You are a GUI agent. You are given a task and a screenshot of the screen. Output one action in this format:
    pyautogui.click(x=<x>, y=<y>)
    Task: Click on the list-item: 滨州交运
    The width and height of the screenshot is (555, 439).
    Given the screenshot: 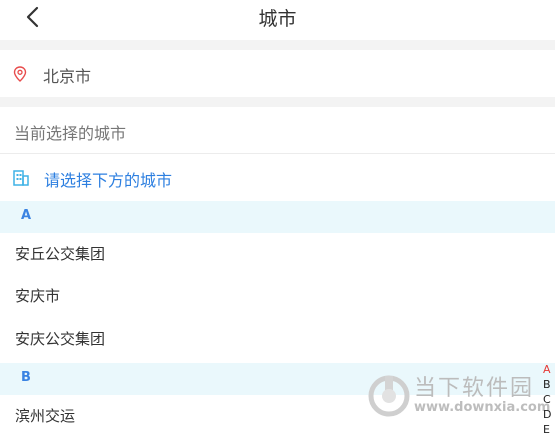 What is the action you would take?
    pyautogui.click(x=277, y=416)
    